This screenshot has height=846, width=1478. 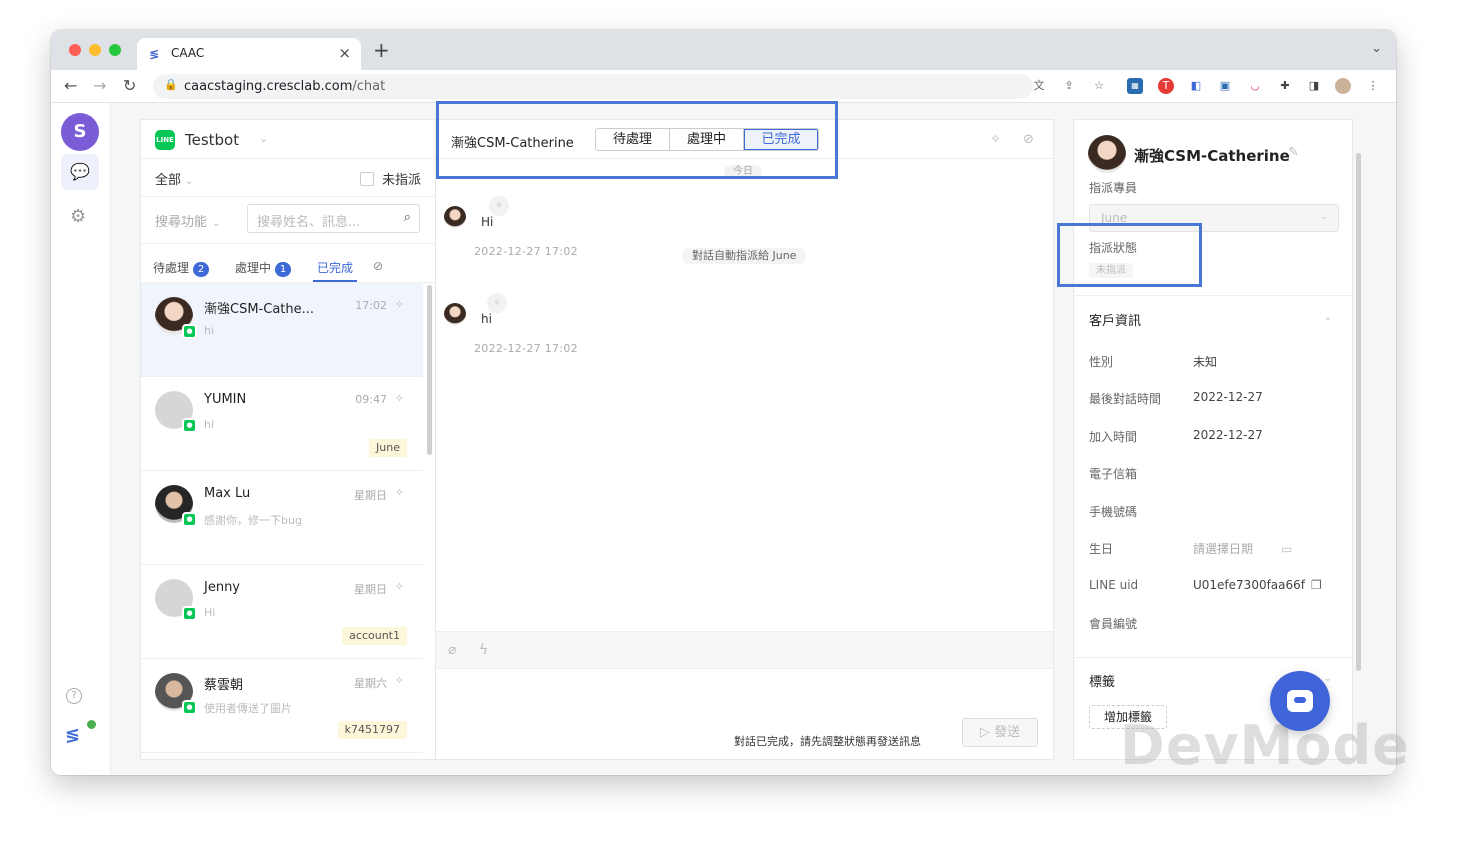 What do you see at coordinates (483, 650) in the screenshot?
I see `quick-reply-icon: ϟ` at bounding box center [483, 650].